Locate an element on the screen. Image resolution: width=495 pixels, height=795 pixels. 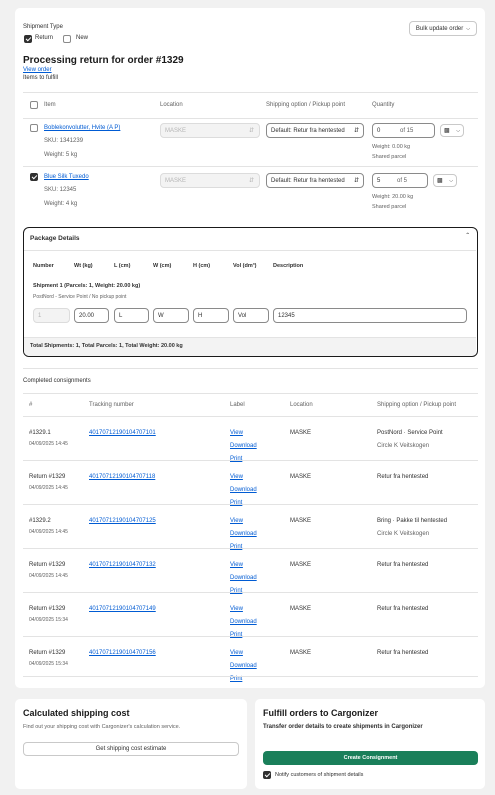
quantity-of: of 5 is located at coordinates (402, 180).